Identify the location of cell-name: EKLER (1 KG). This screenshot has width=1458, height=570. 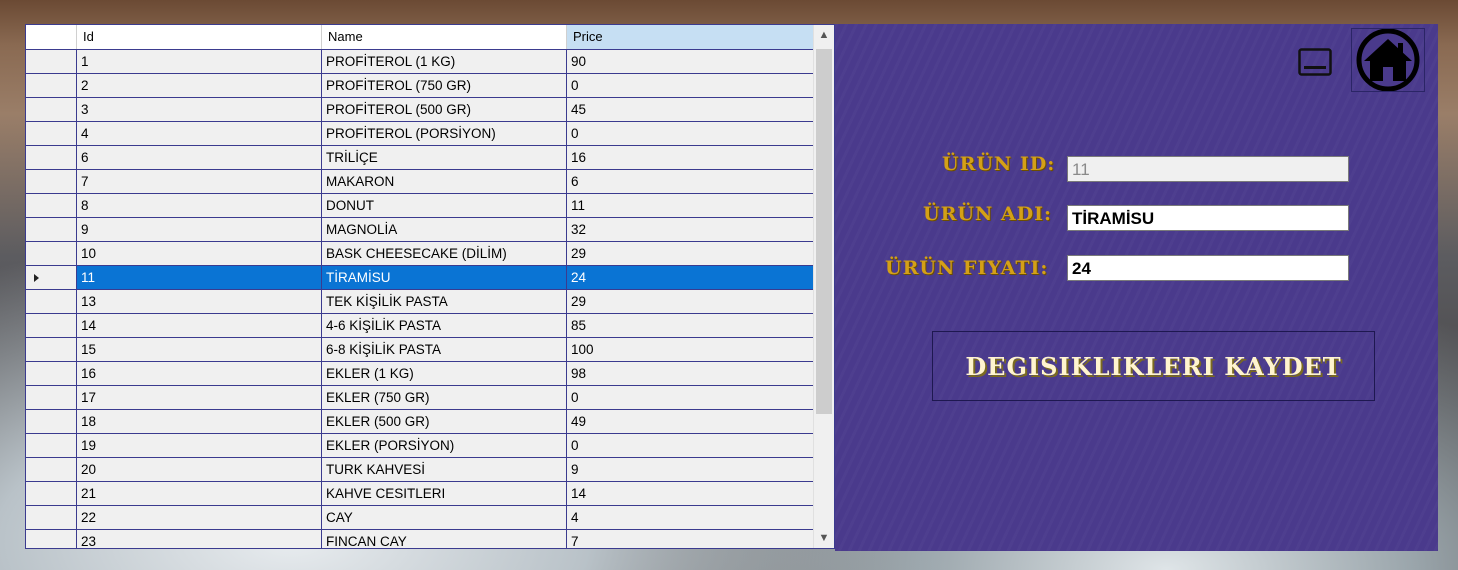
(444, 374).